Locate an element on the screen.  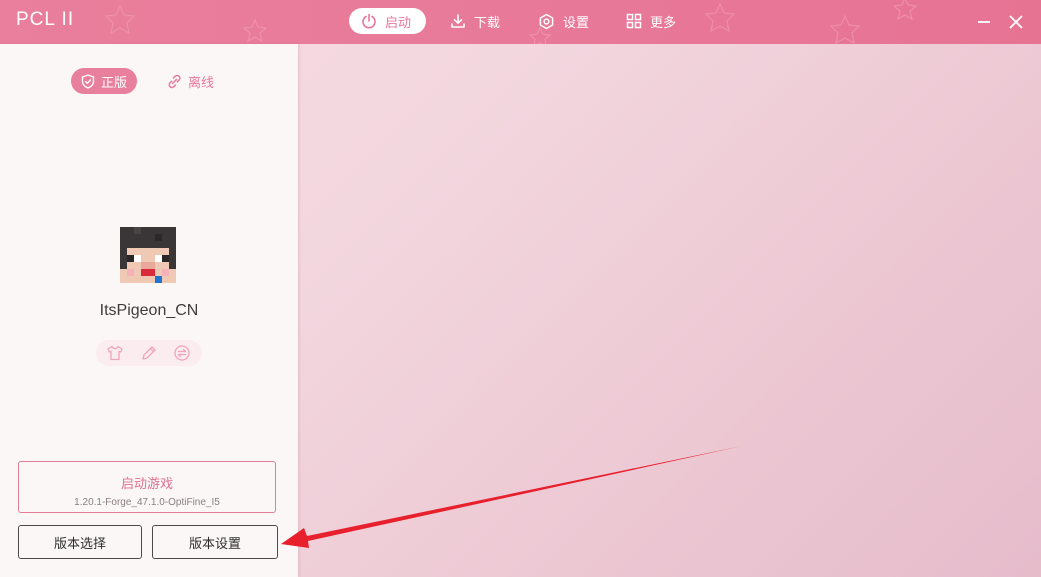
username: ItsPigeon_CN is located at coordinates (149, 310).